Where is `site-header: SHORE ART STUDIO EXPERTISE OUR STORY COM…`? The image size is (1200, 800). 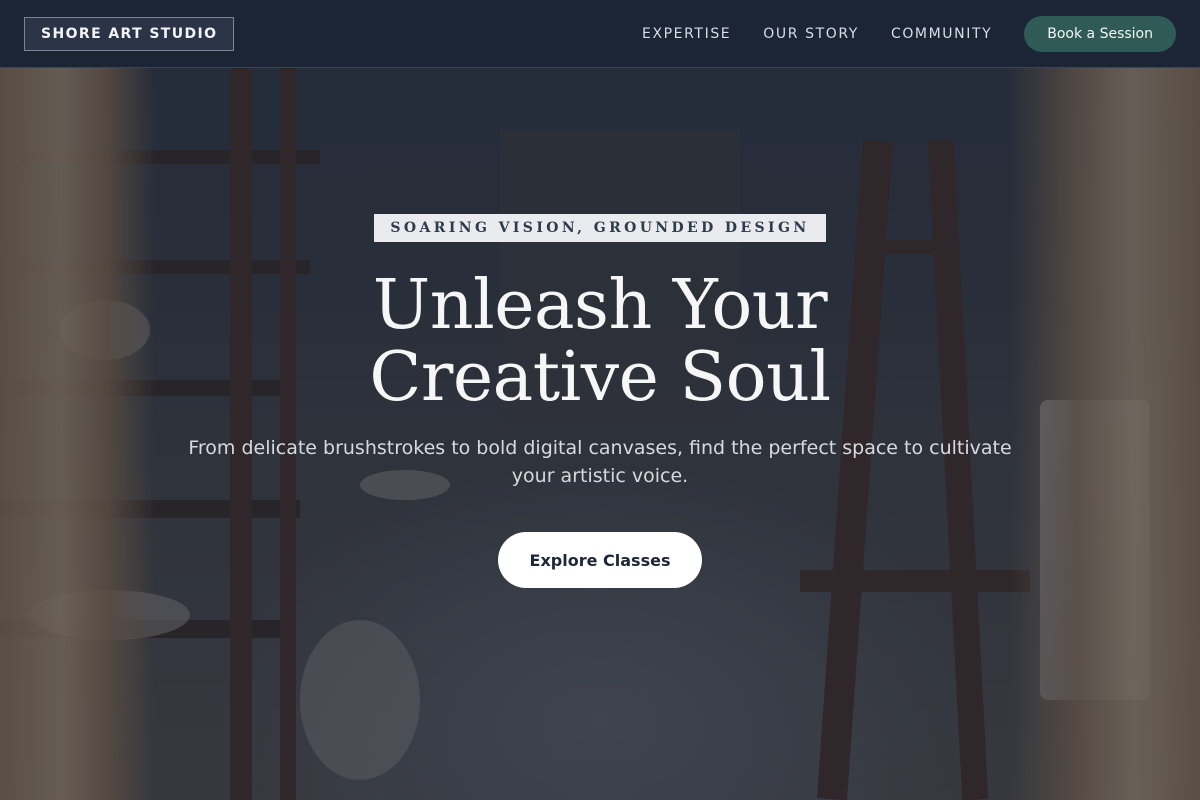
site-header: SHORE ART STUDIO EXPERTISE OUR STORY COM… is located at coordinates (600, 34).